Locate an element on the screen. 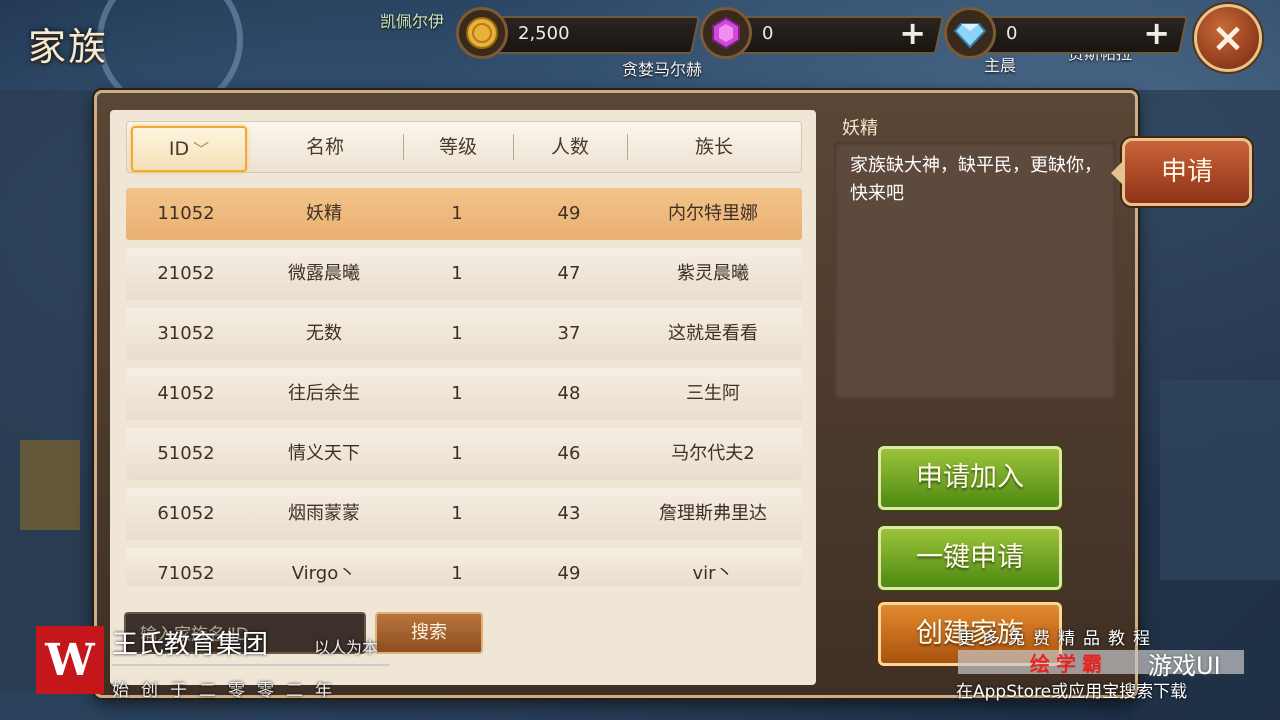 The image size is (1280, 720). close-button: × is located at coordinates (1228, 38).